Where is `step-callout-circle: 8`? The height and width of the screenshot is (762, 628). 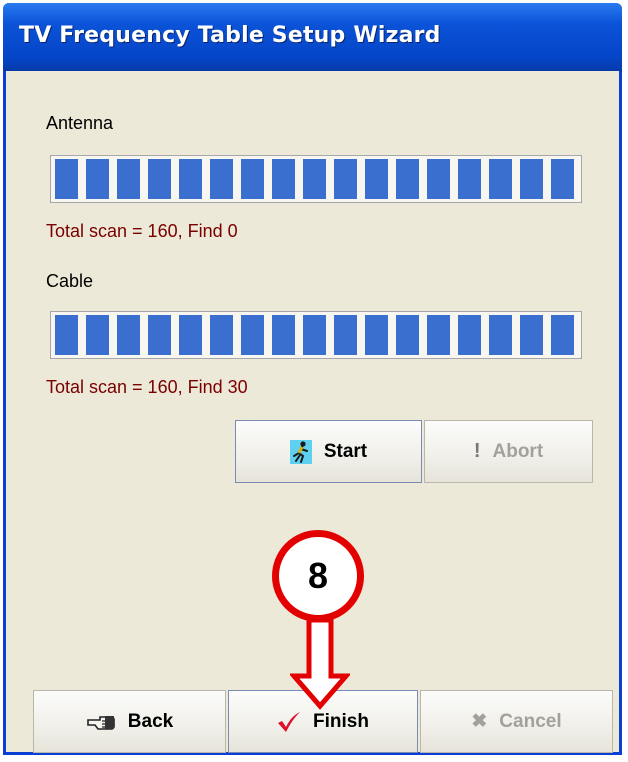 step-callout-circle: 8 is located at coordinates (318, 576).